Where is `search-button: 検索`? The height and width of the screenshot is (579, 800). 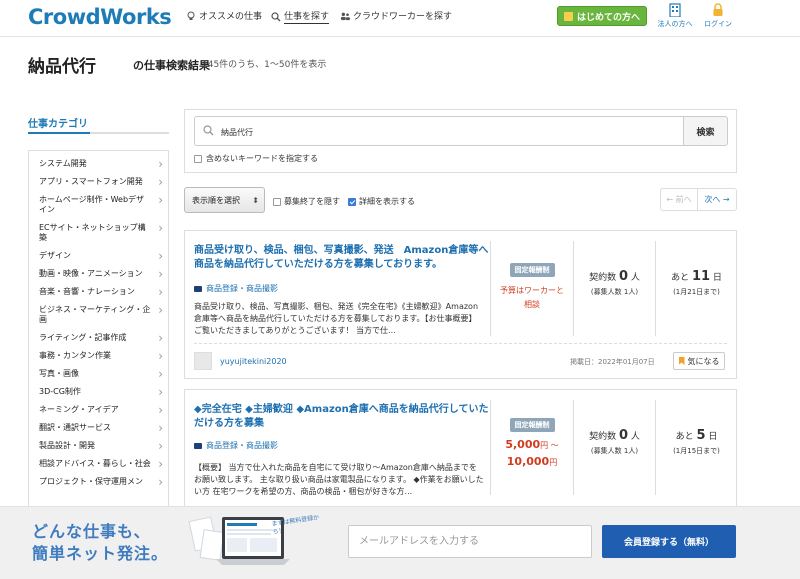
search-button: 検索 is located at coordinates (705, 131).